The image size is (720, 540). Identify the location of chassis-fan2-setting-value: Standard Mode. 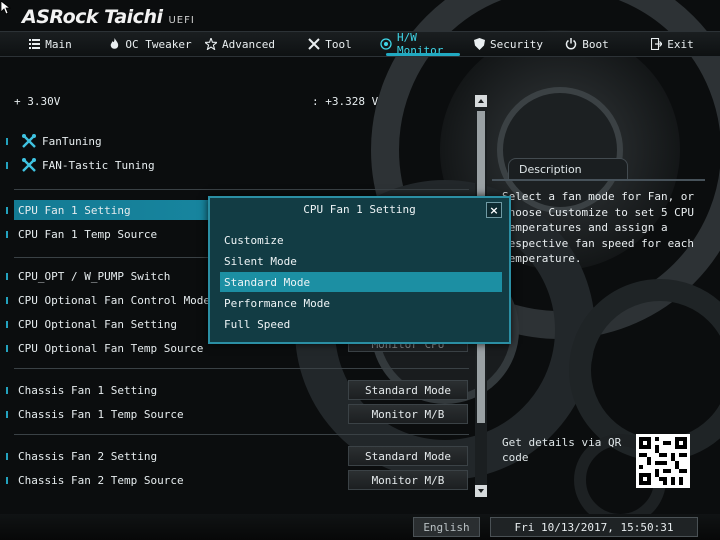
(408, 456).